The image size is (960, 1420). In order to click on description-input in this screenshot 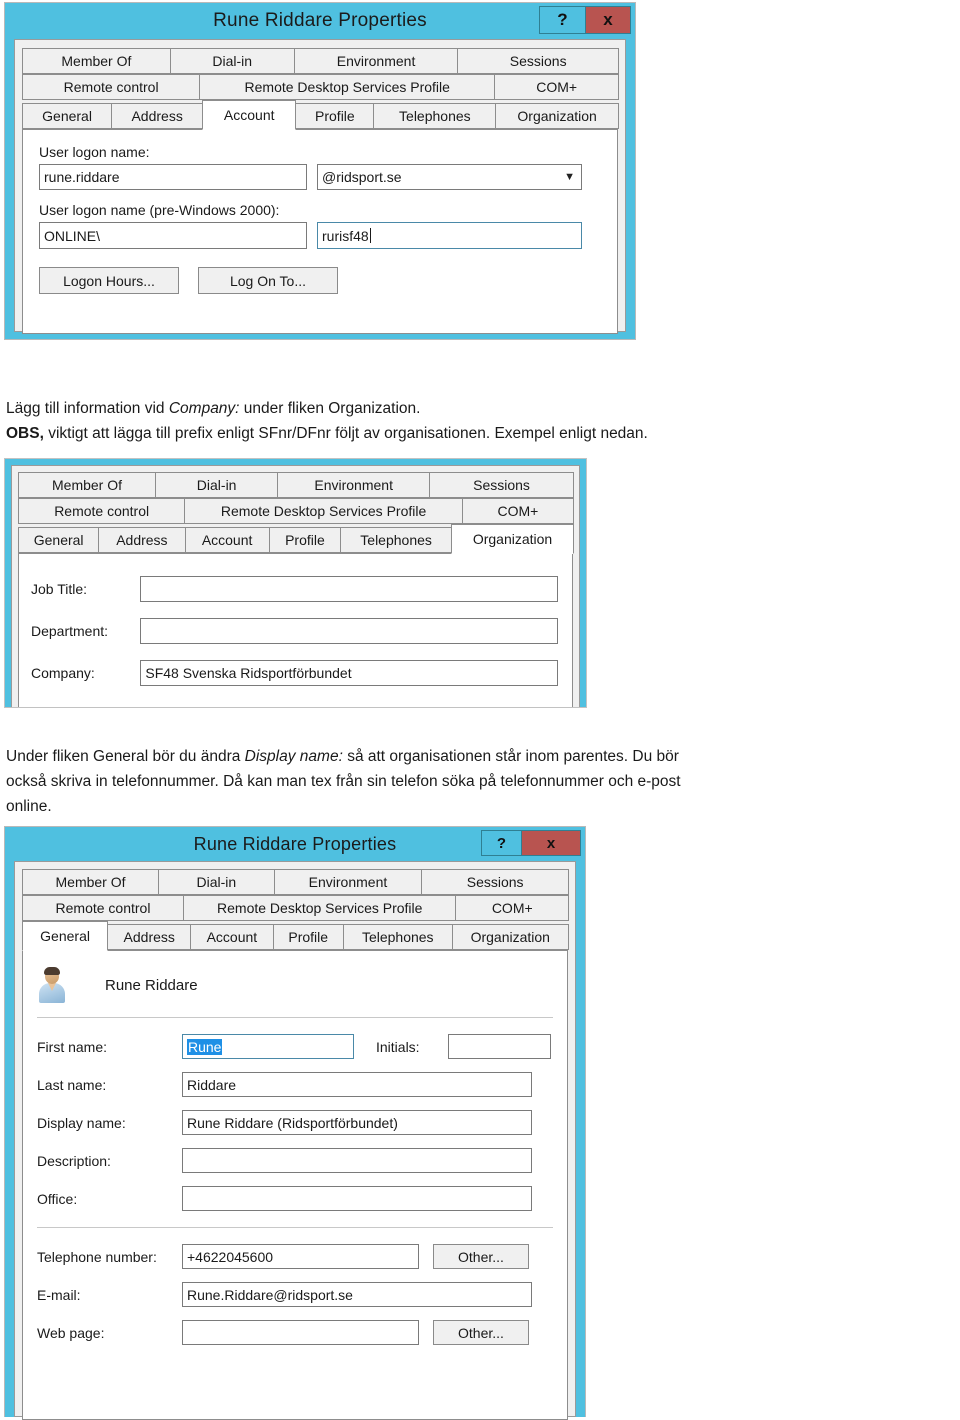, I will do `click(357, 1160)`.